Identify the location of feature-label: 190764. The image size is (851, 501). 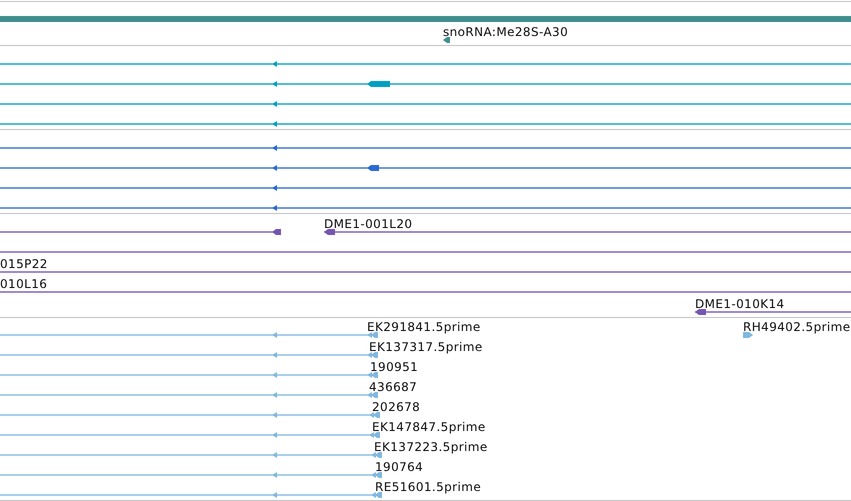
(399, 467).